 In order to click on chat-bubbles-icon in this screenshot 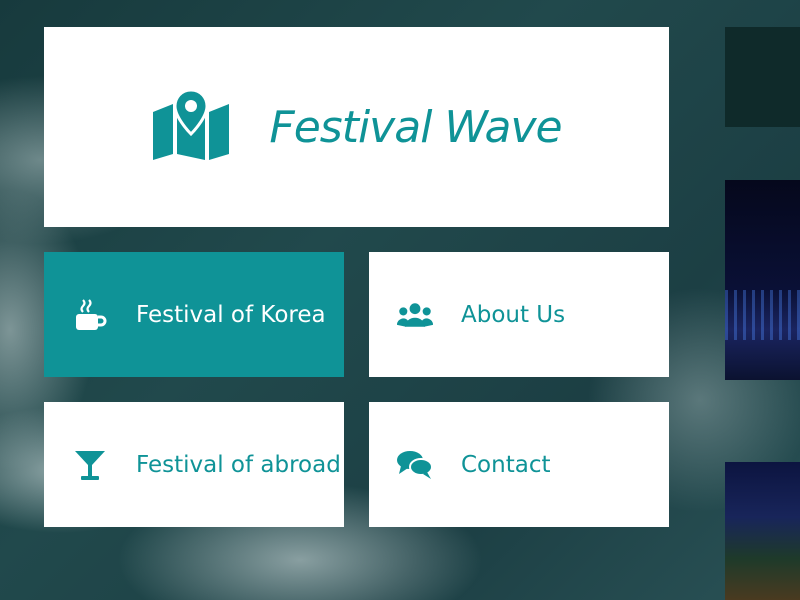, I will do `click(415, 465)`.